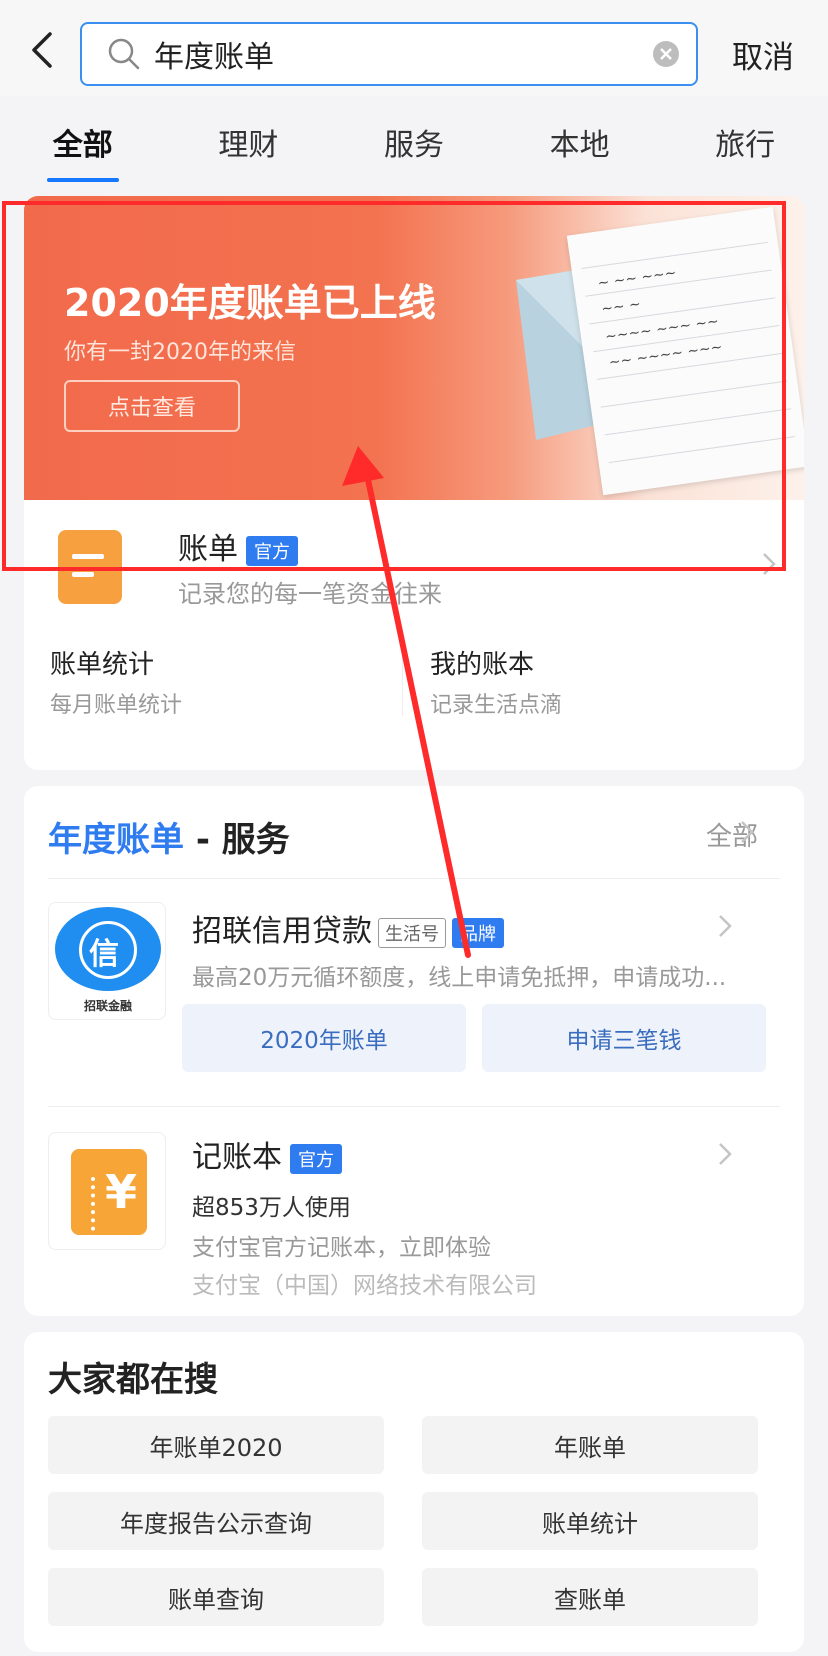 This screenshot has width=828, height=1656. I want to click on search-query: 年度账单, so click(403, 54).